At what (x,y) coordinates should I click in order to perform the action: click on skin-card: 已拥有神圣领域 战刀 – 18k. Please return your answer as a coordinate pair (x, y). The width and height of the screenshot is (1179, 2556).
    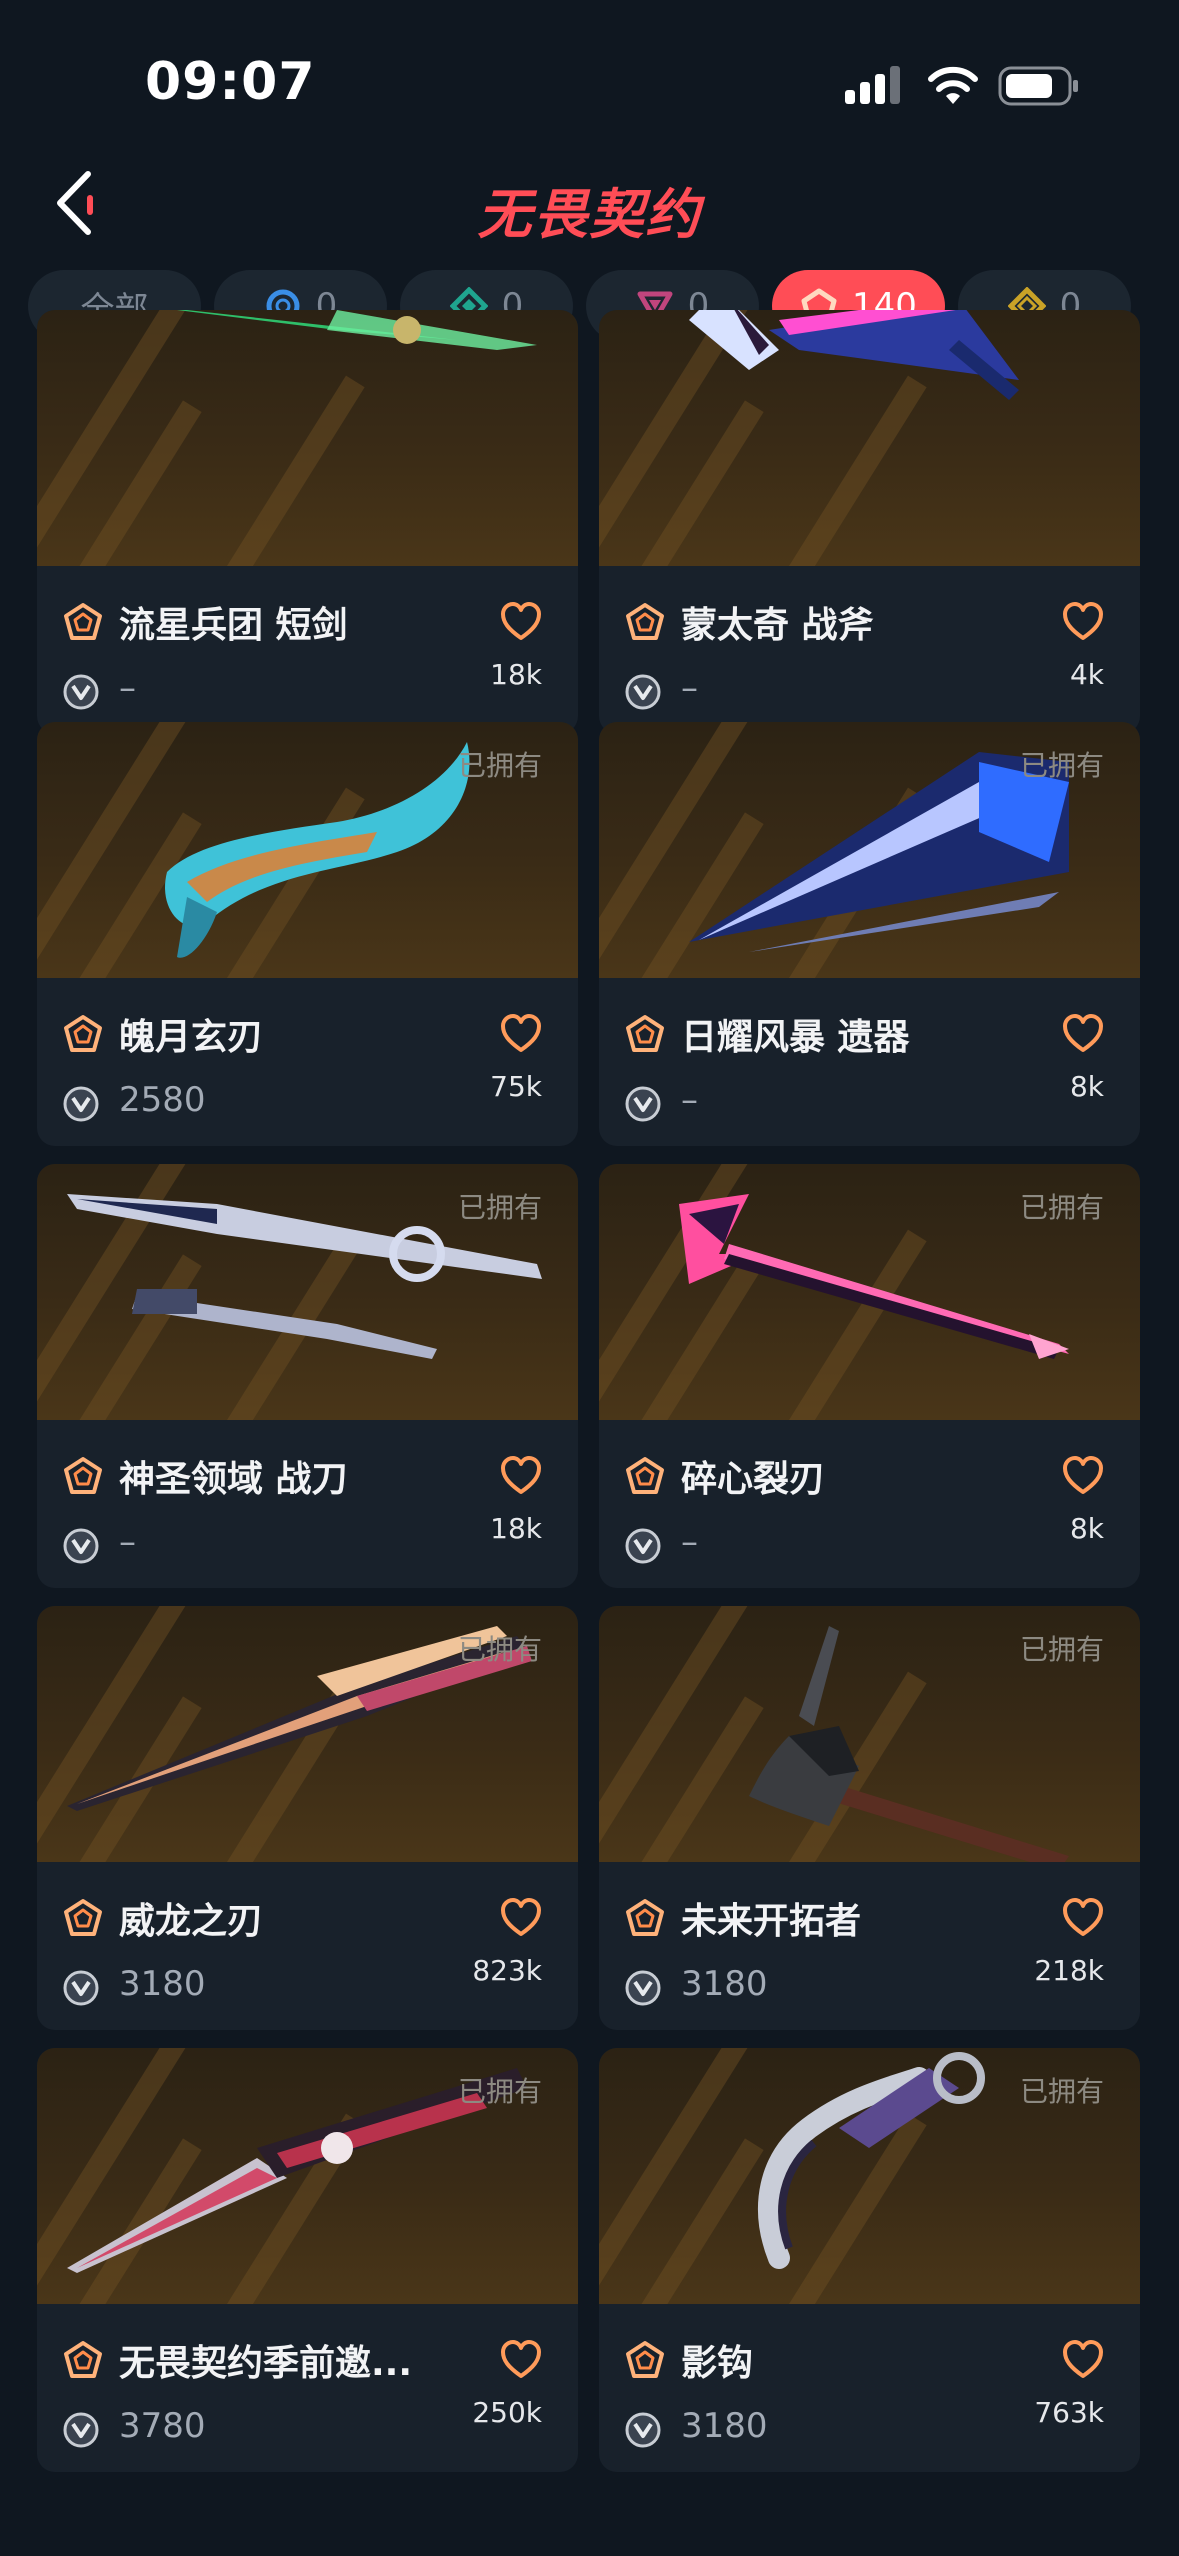
    Looking at the image, I should click on (307, 1376).